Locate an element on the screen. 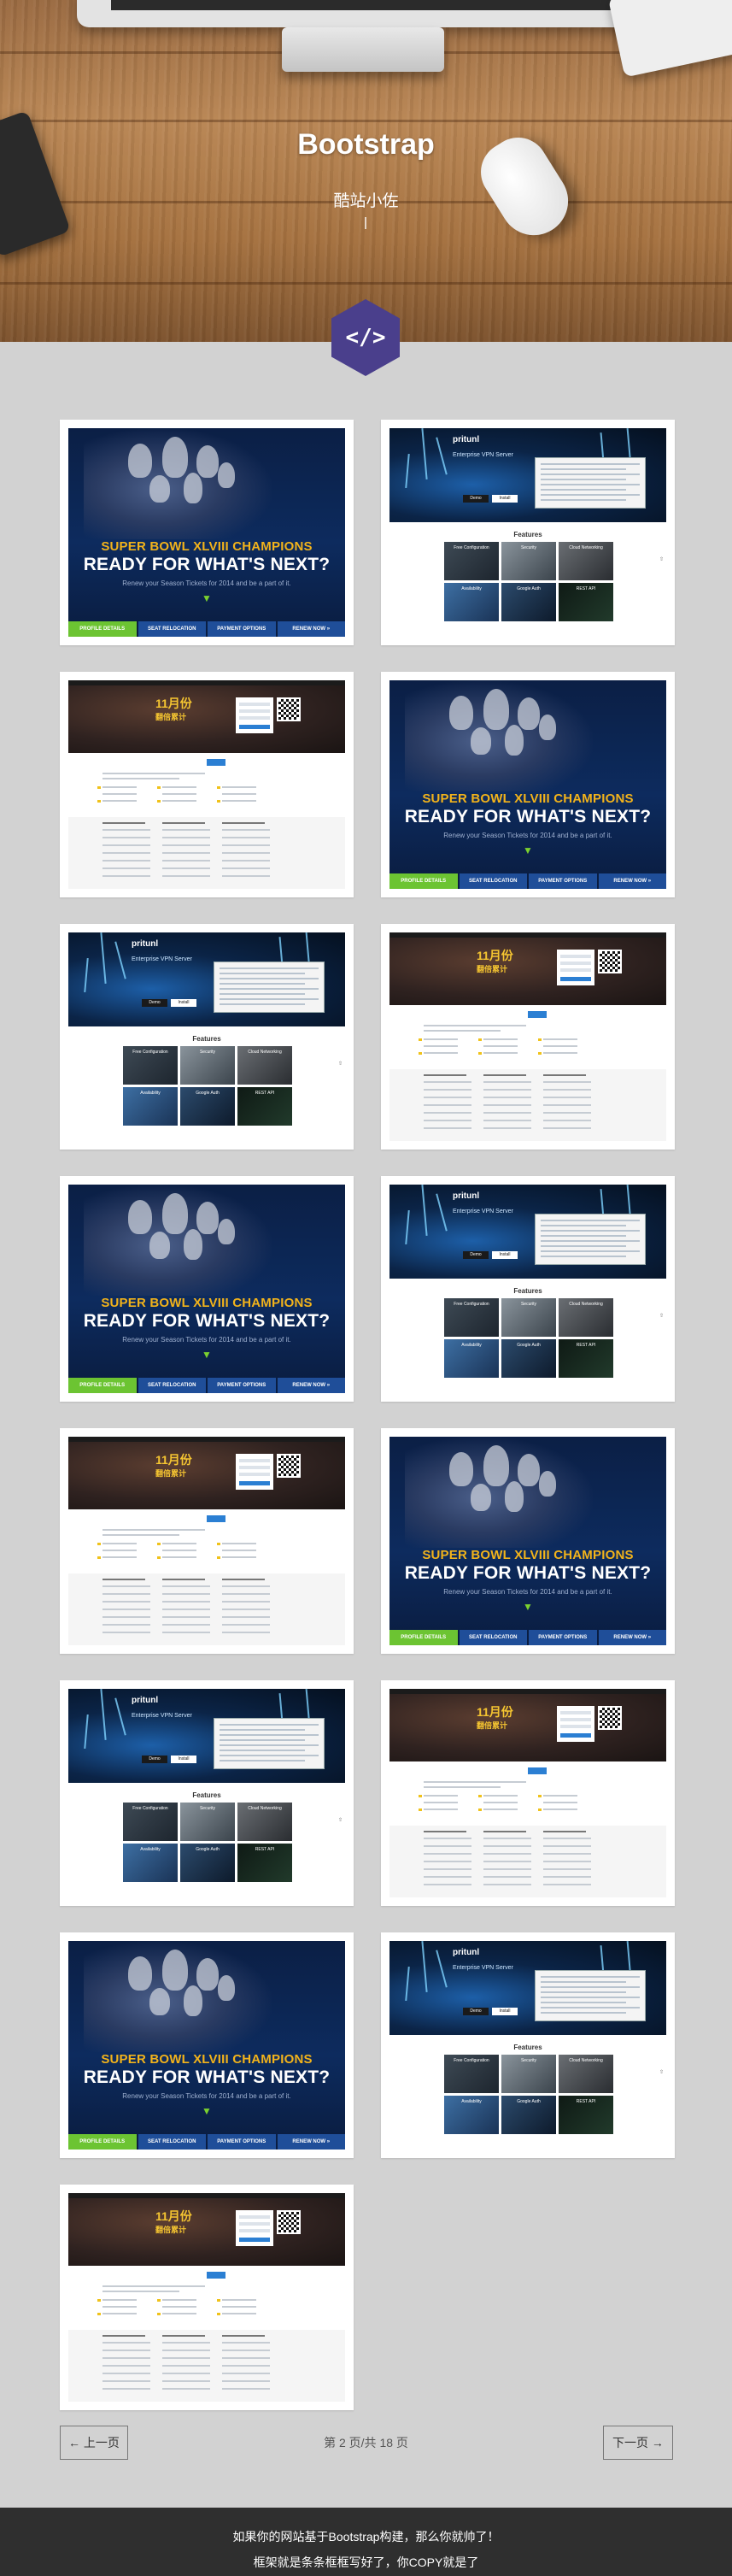  feature-tile: Free Configuration is located at coordinates (150, 1065).